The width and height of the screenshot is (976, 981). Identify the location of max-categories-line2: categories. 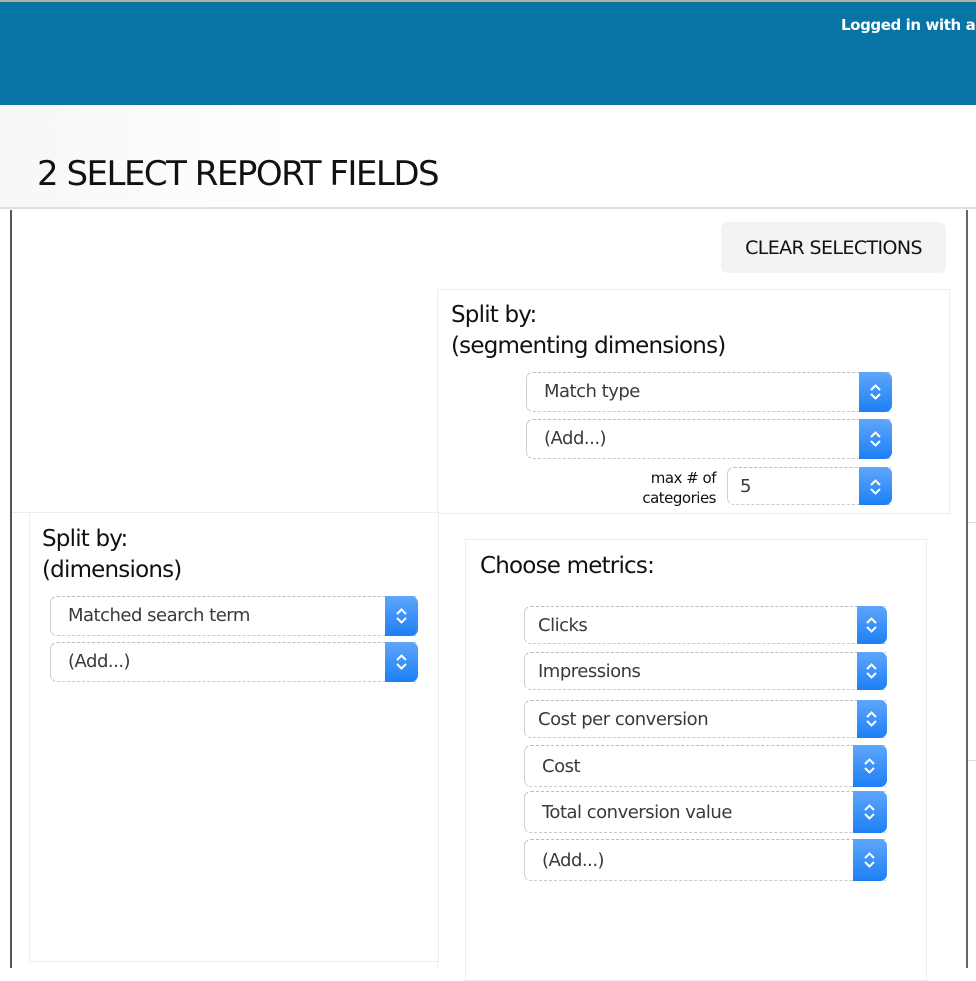
(679, 498).